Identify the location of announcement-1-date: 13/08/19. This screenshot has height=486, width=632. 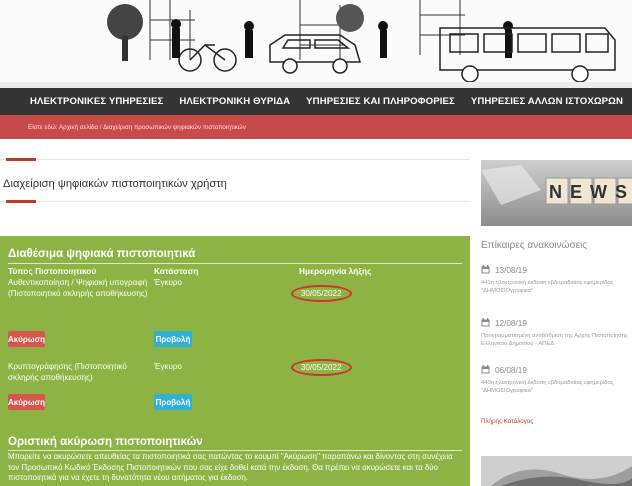
(504, 270).